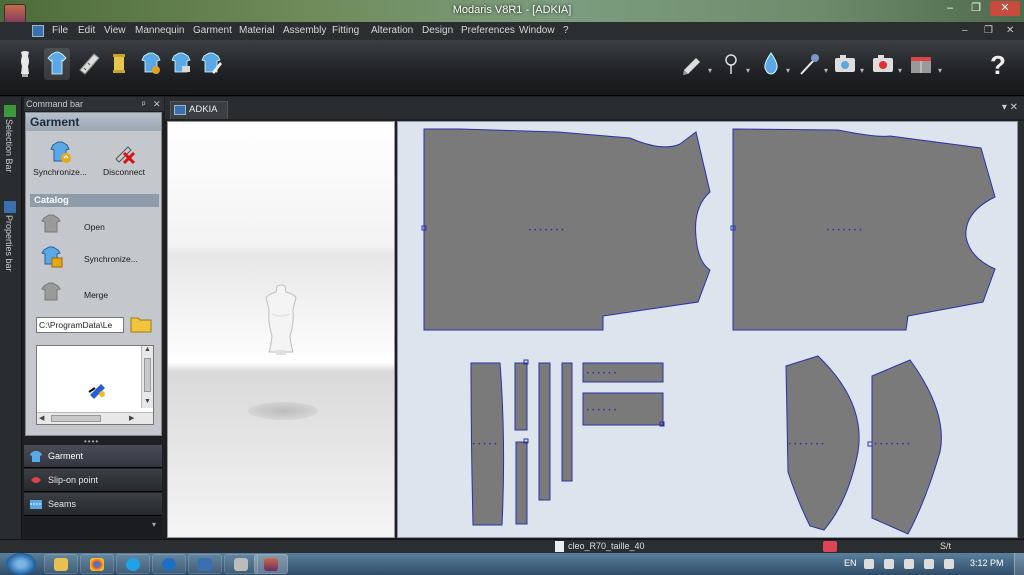  Describe the element at coordinates (131, 418) in the screenshot. I see `scroll-right-icon: ▶` at that location.